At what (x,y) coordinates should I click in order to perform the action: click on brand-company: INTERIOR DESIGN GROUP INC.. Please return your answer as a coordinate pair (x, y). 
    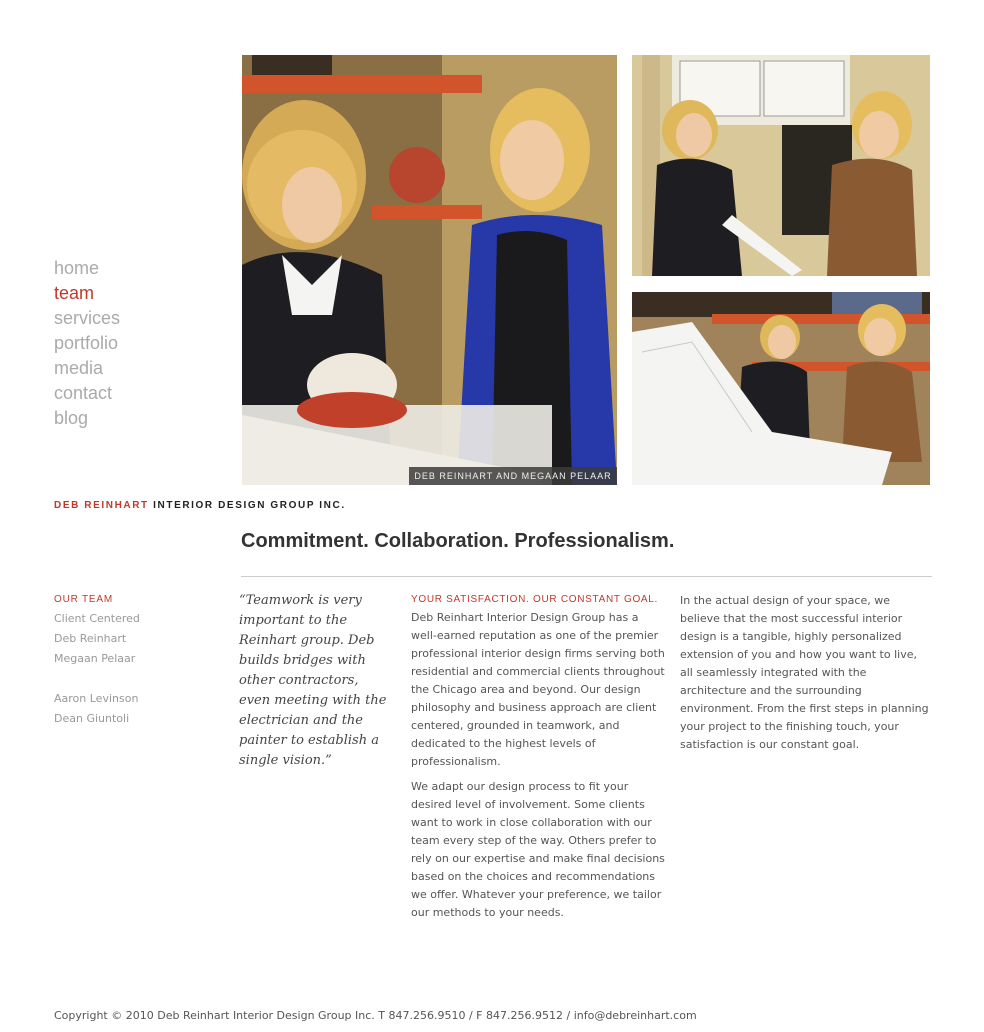
    Looking at the image, I should click on (249, 505).